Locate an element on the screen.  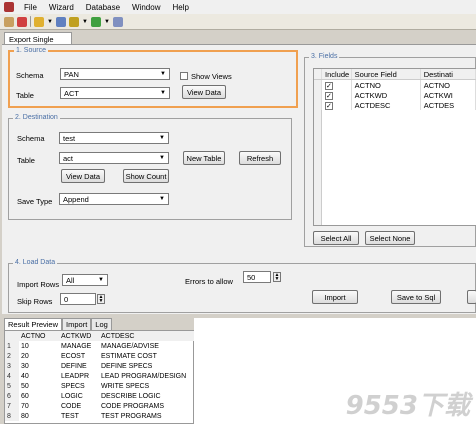
wizard-icon is located at coordinates (39, 21).